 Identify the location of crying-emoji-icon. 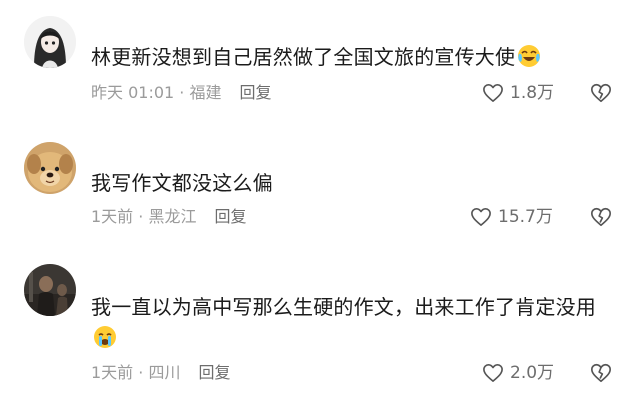
(105, 341).